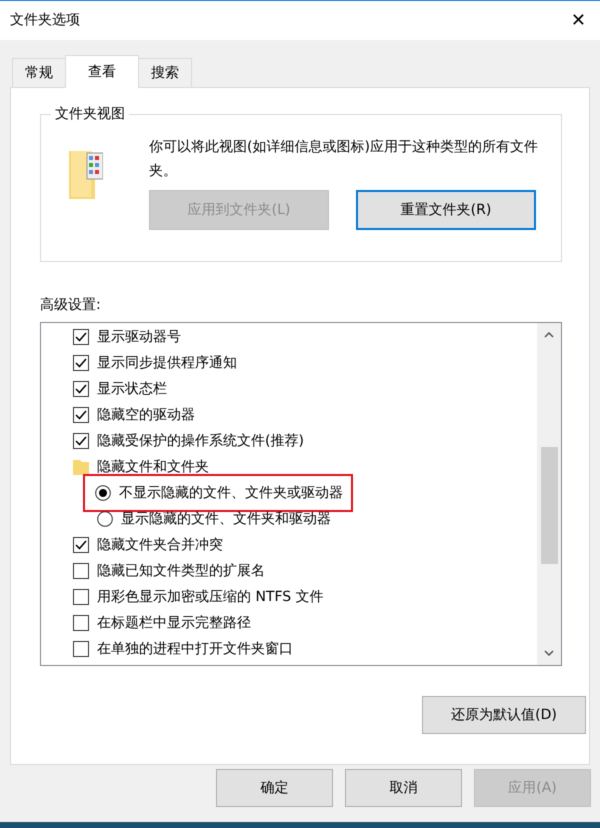 The height and width of the screenshot is (828, 600). What do you see at coordinates (549, 505) in the screenshot?
I see `scrollbar-thumb` at bounding box center [549, 505].